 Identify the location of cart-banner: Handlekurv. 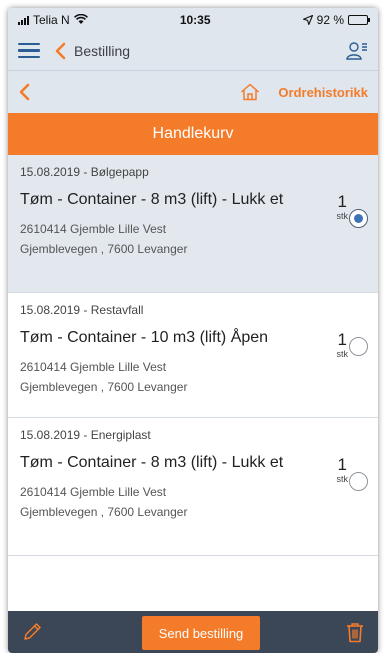
(193, 134).